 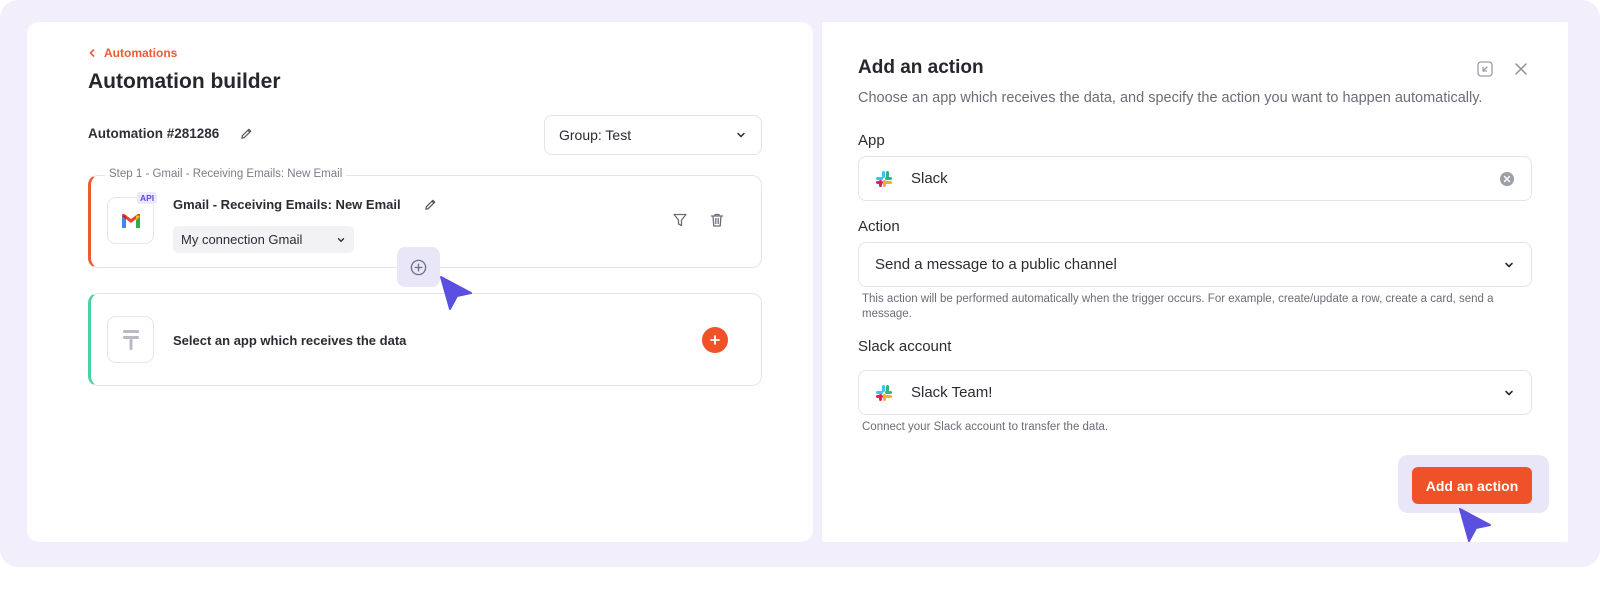 I want to click on connection-select-value: My connection Gmail, so click(x=242, y=239).